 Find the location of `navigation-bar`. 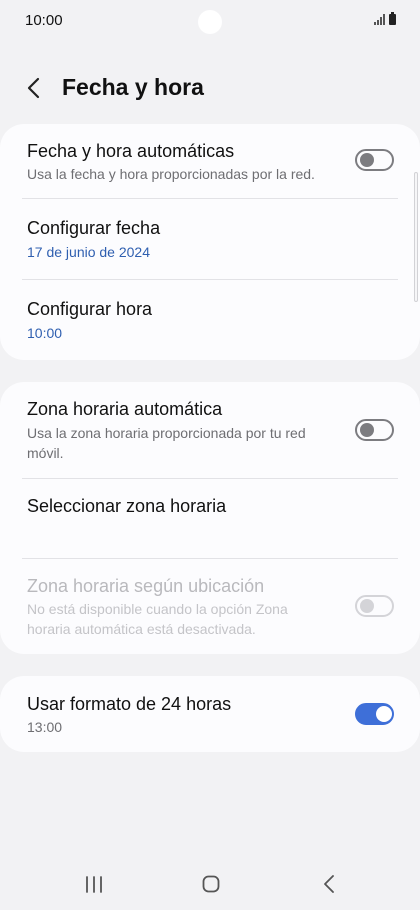

navigation-bar is located at coordinates (210, 884).